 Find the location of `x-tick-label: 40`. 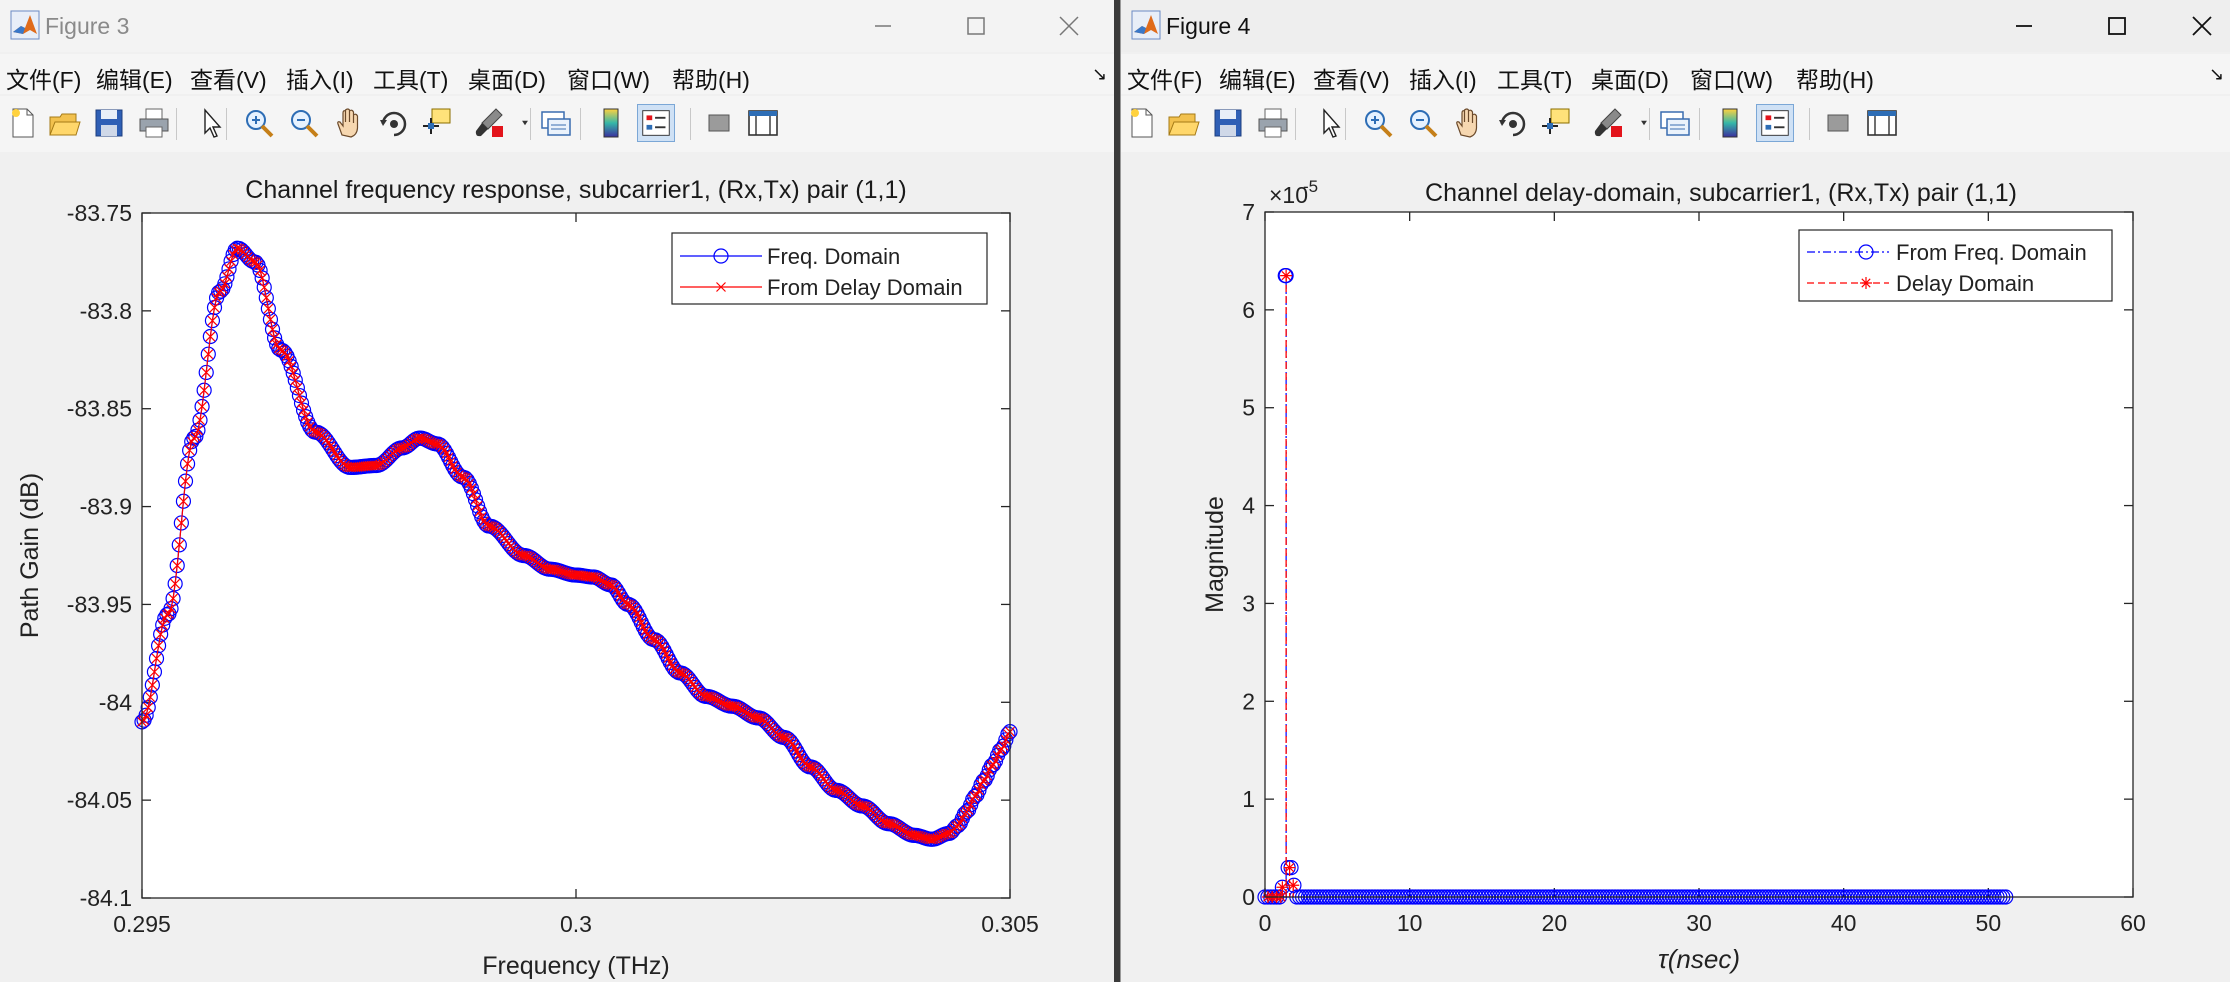

x-tick-label: 40 is located at coordinates (1844, 923).